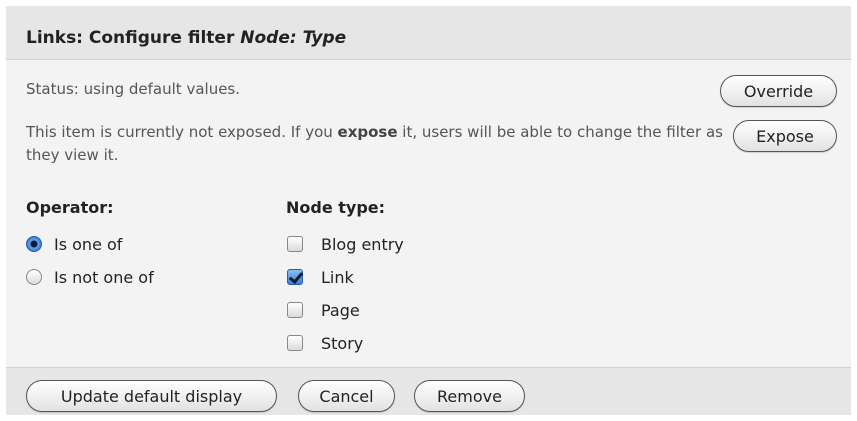 This screenshot has height=421, width=857. I want to click on operator-heading: Operator:, so click(70, 207).